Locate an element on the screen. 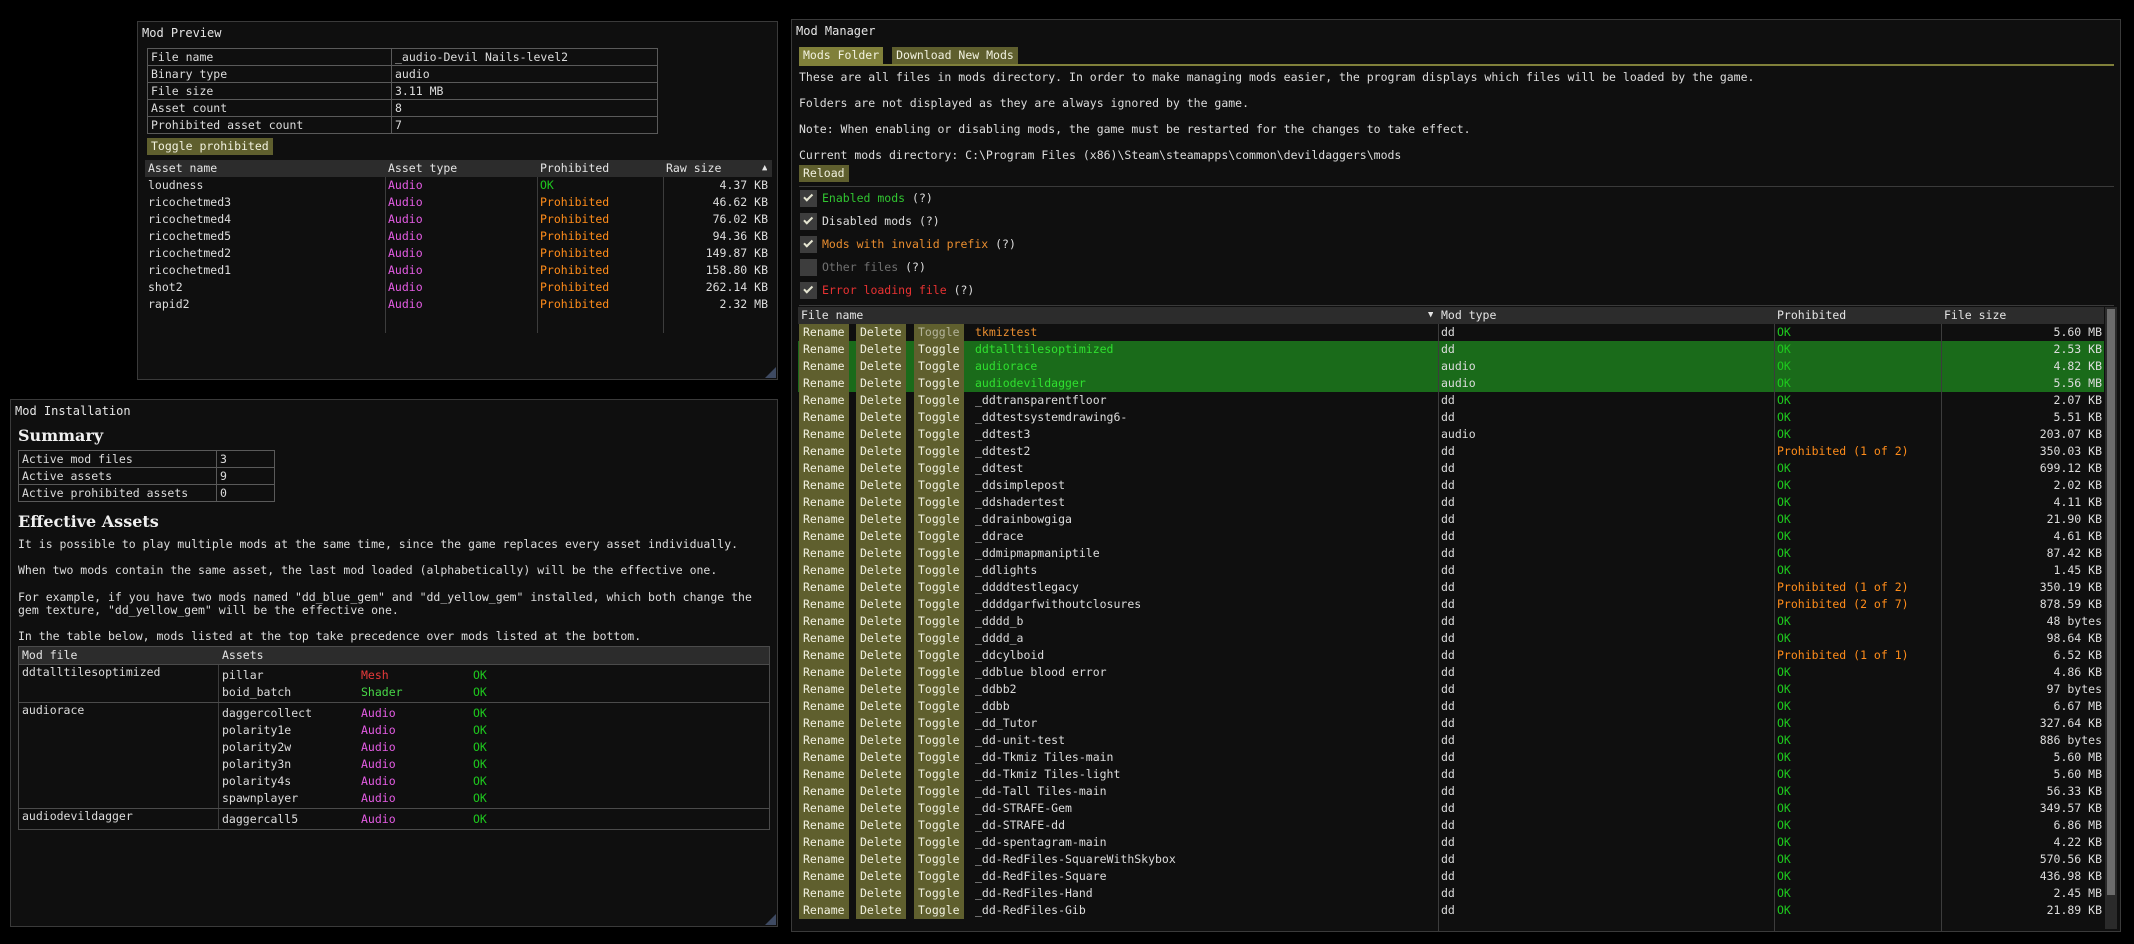 The width and height of the screenshot is (2134, 944). asset-row: rapid2 Audio Prohibited 2.32 MB is located at coordinates (458, 304).